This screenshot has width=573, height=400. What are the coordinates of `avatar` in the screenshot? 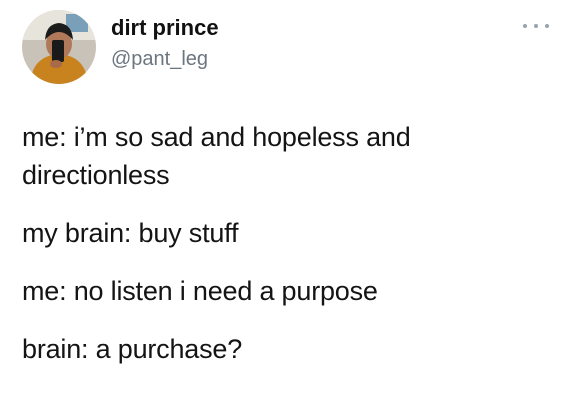 It's located at (59, 47).